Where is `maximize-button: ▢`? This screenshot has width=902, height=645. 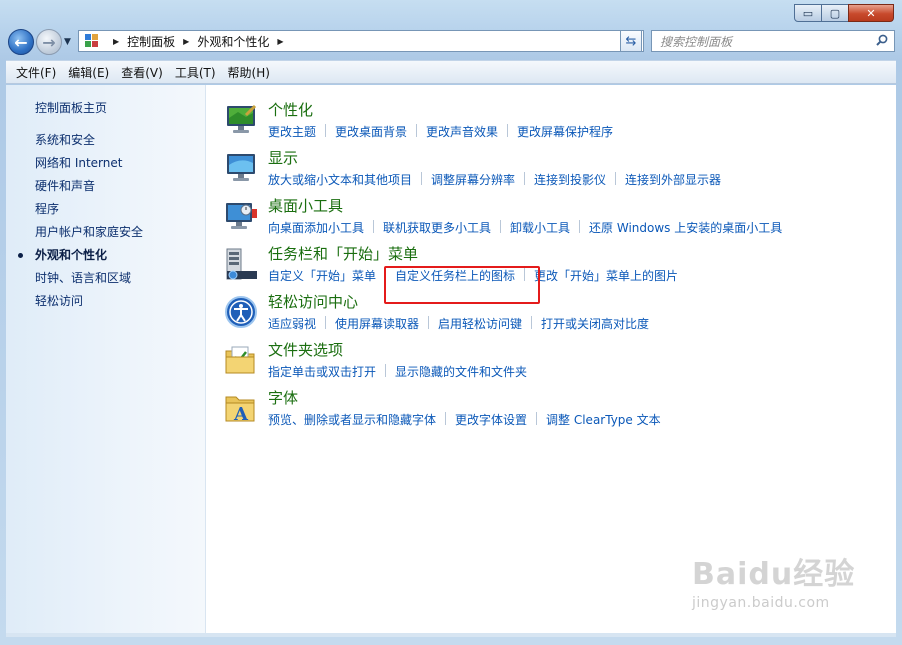 maximize-button: ▢ is located at coordinates (835, 13).